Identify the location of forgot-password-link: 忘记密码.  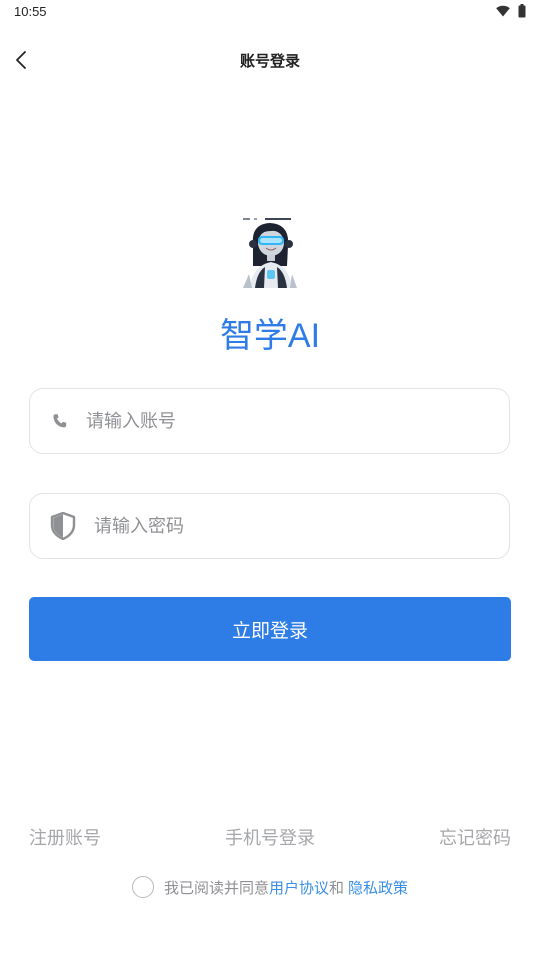
(475, 837).